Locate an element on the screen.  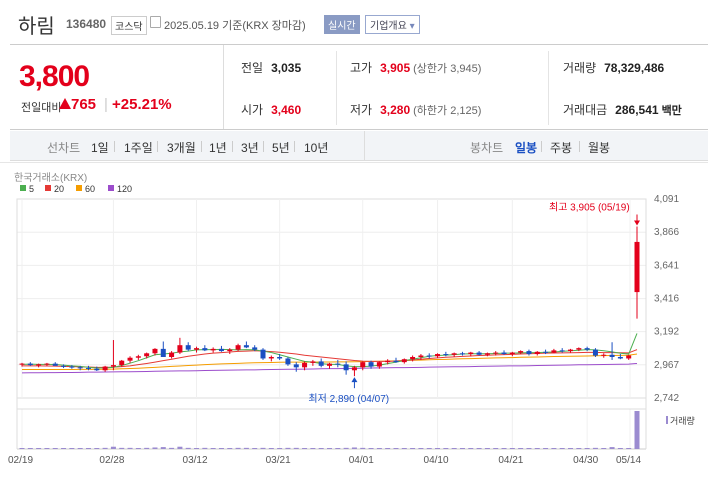
change-percent: +25.21% is located at coordinates (142, 104).